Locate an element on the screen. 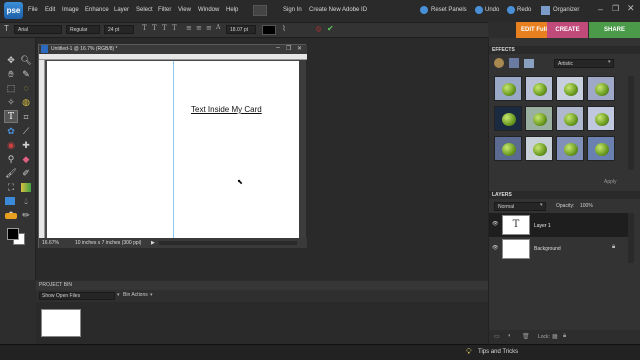 This screenshot has width=640, height=360. content-aware-tool-icon is located at coordinates (11, 216).